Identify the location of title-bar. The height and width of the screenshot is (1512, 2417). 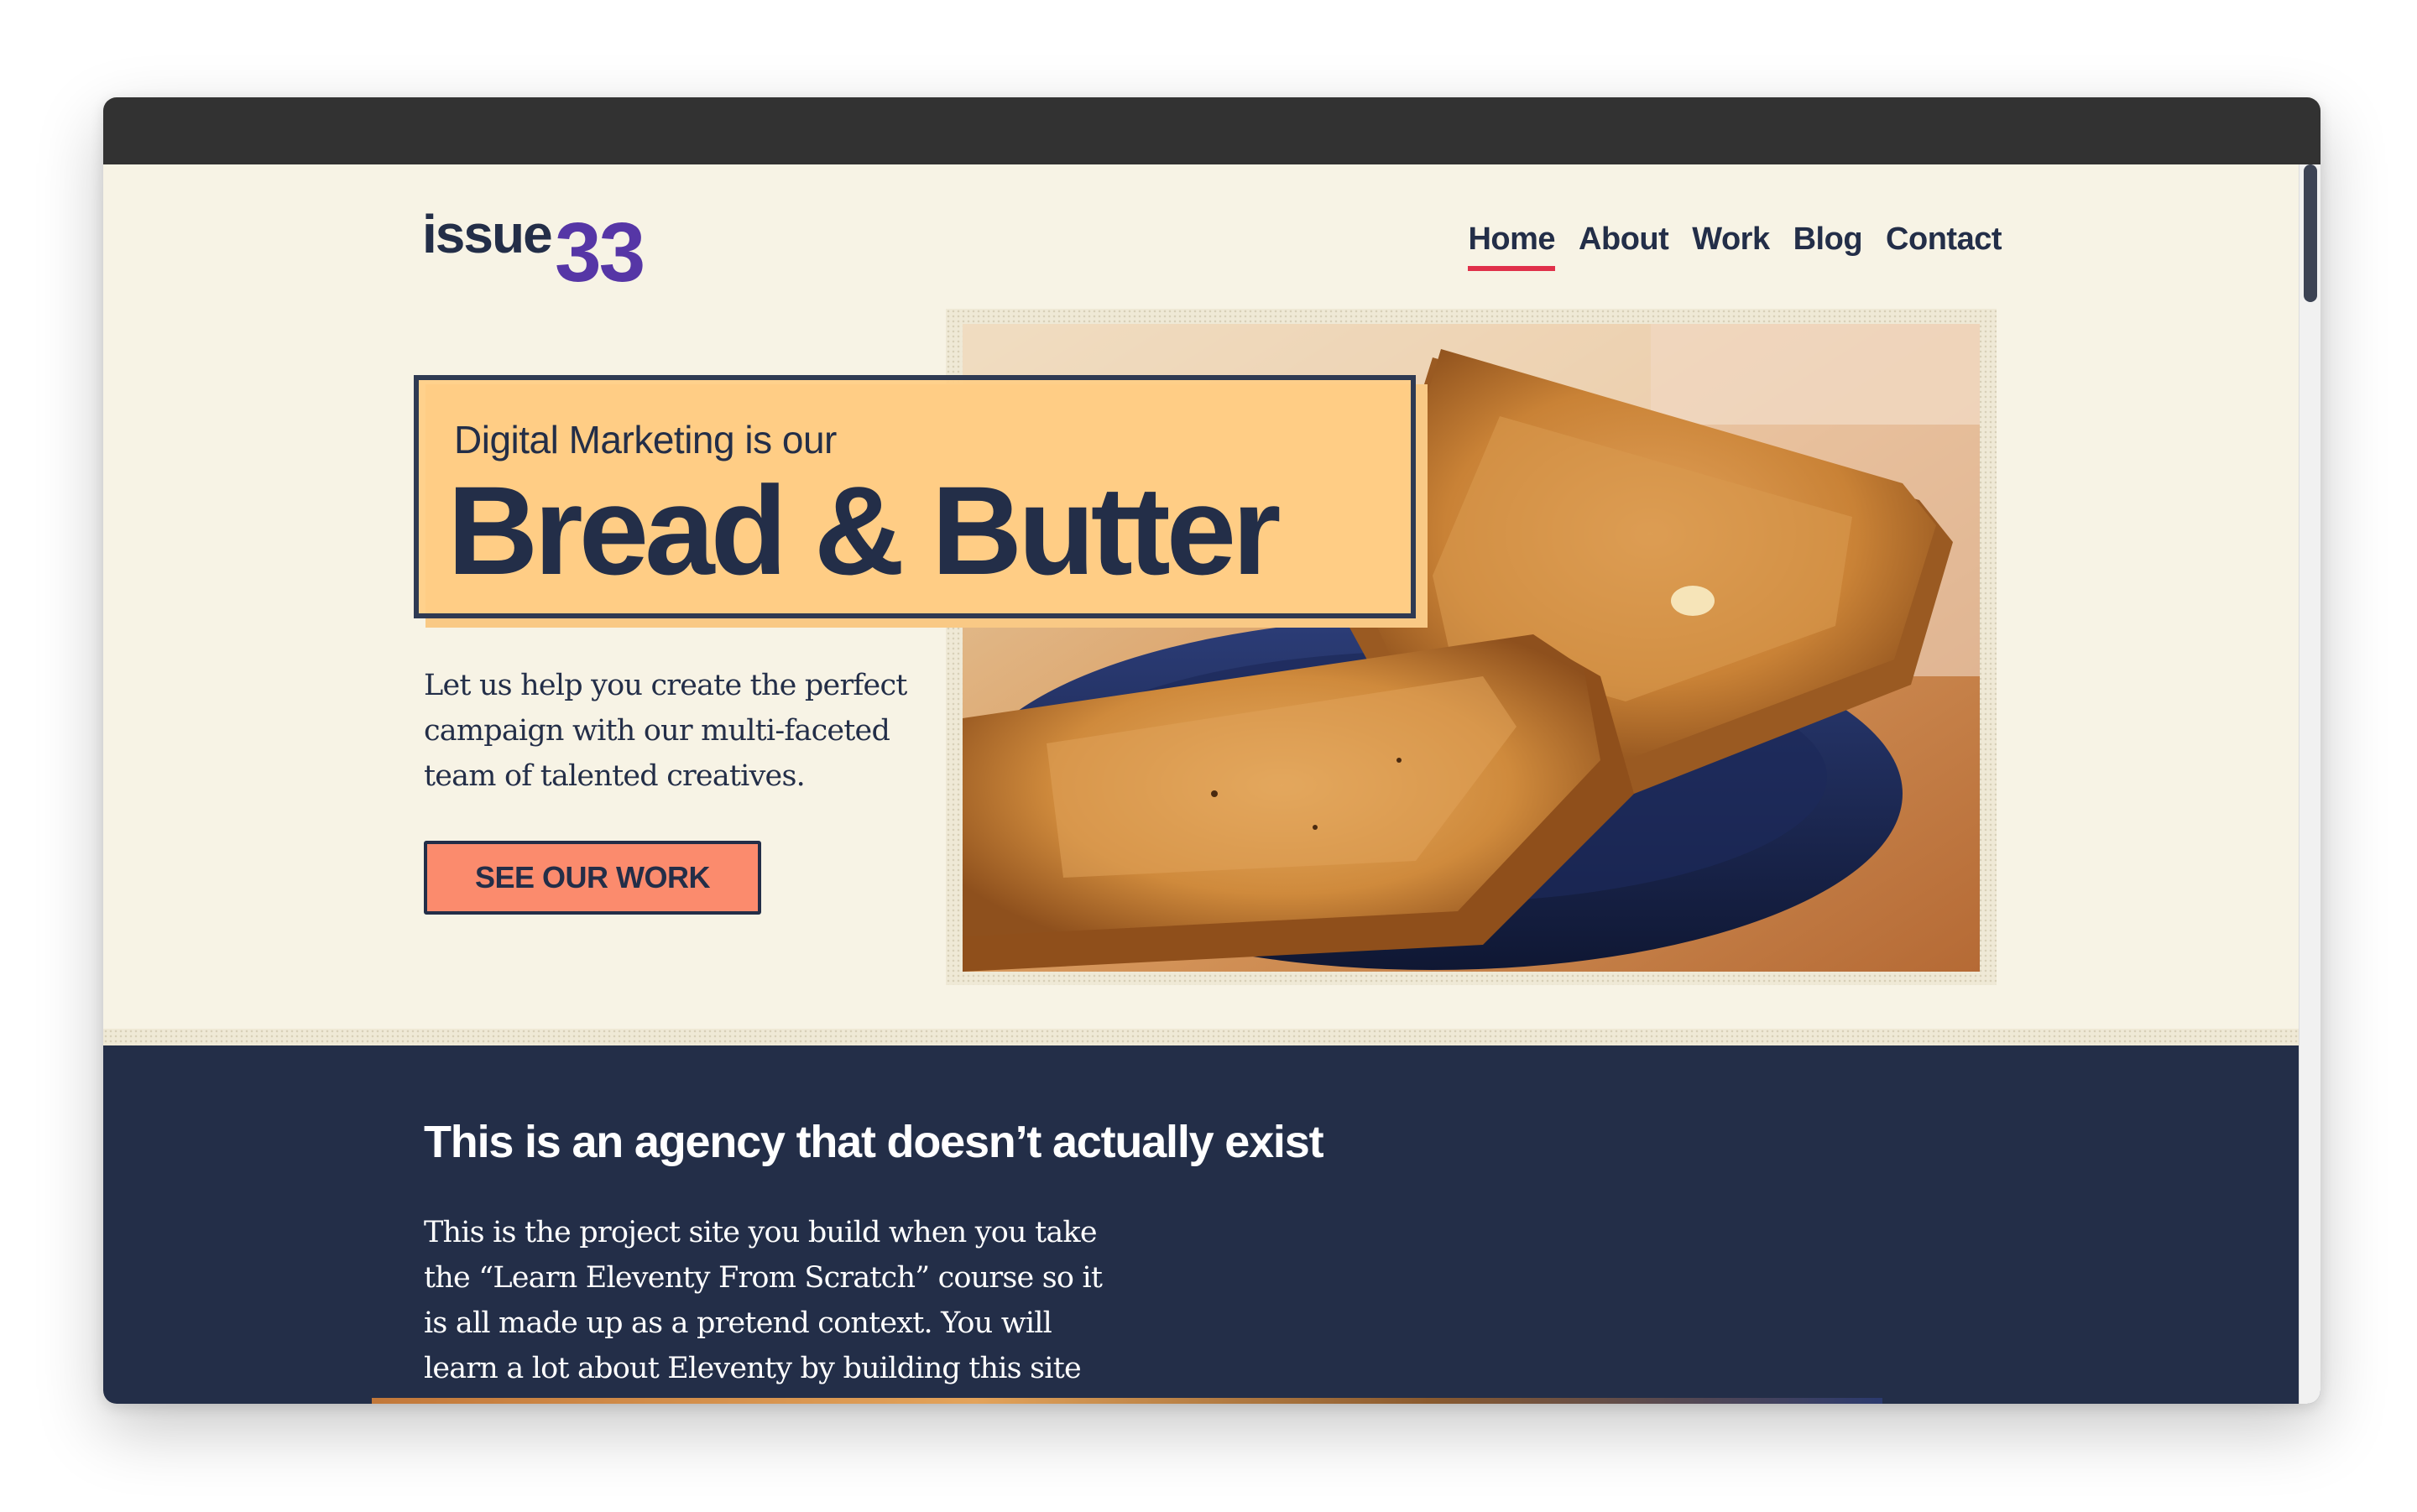
(1211, 131).